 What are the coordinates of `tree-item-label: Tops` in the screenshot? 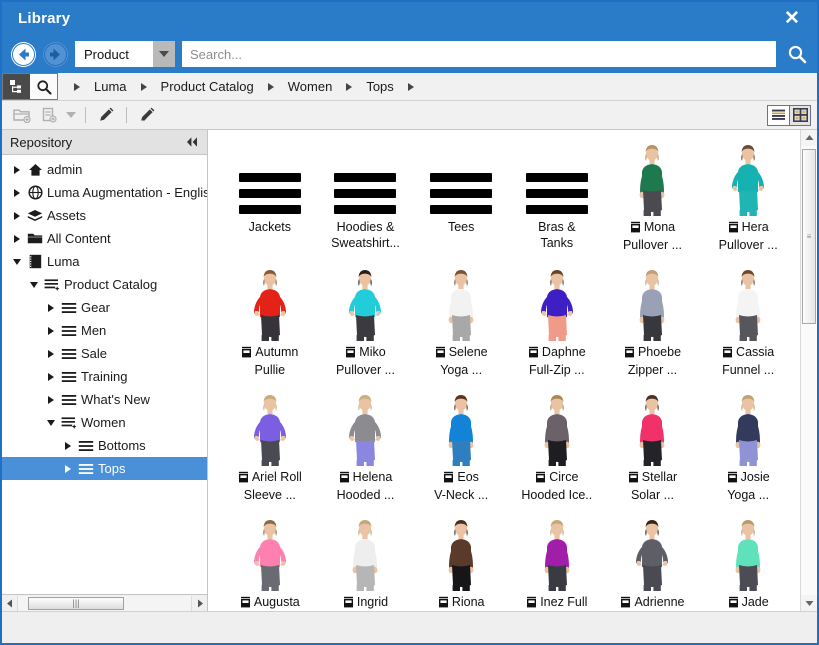 It's located at (112, 468).